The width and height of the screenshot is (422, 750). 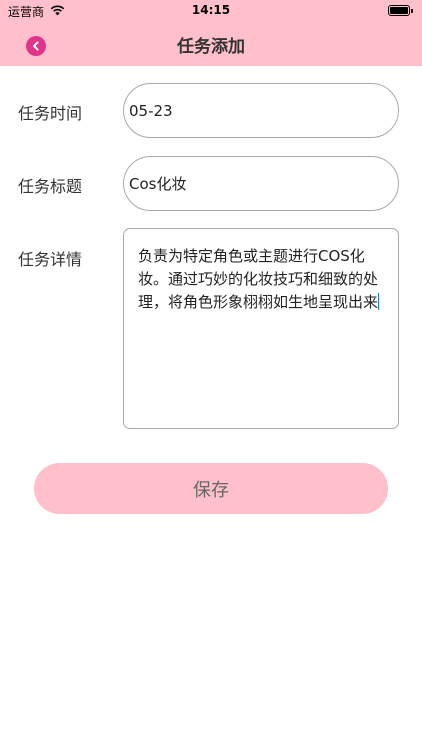 What do you see at coordinates (211, 47) in the screenshot?
I see `page-title: 任务添加` at bounding box center [211, 47].